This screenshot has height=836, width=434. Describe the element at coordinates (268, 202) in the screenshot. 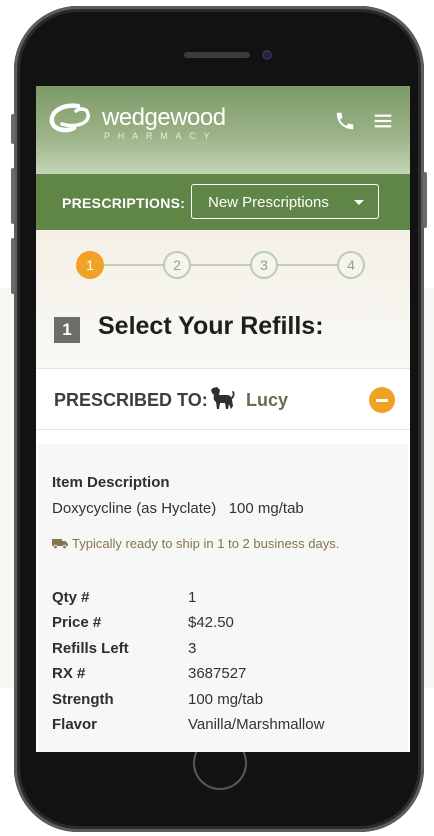

I see `dropdown-selected-value: New Prescriptions` at that location.